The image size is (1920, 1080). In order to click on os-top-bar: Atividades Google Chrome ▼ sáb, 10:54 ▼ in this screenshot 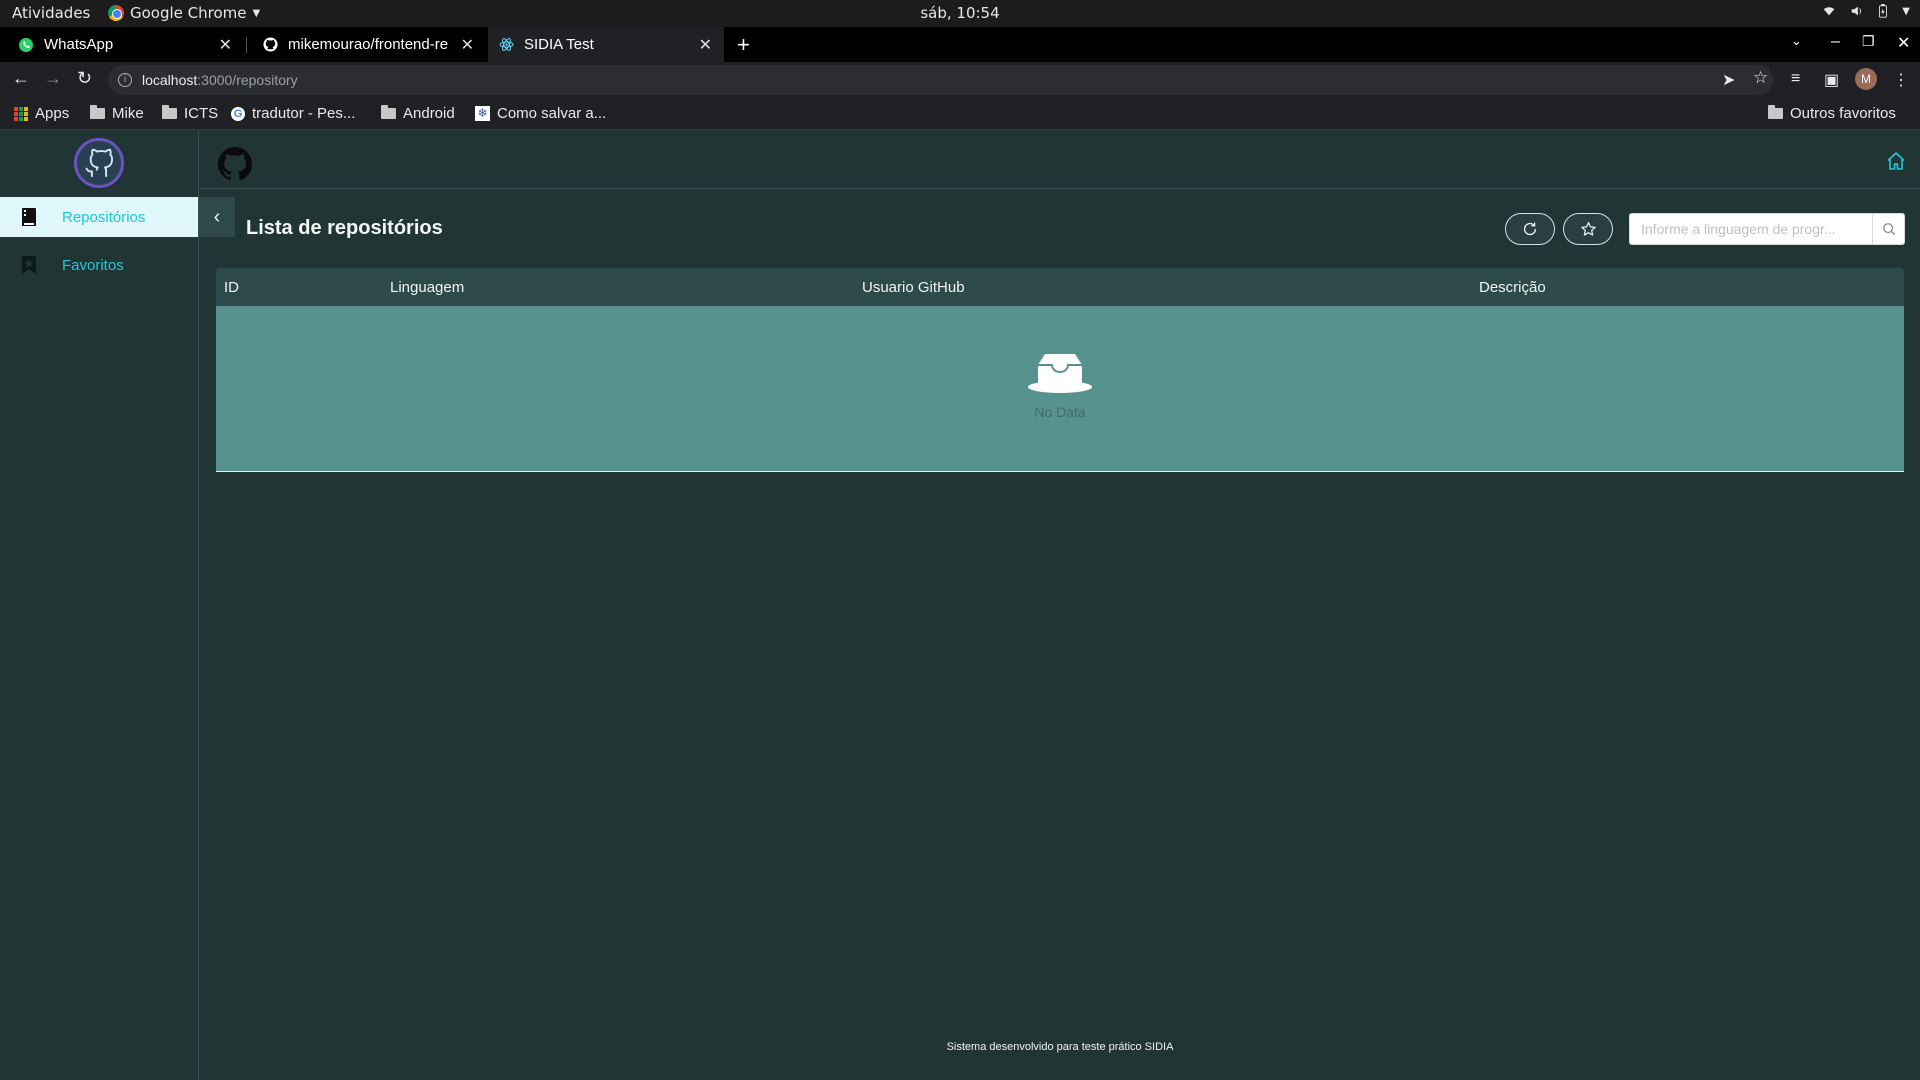, I will do `click(960, 13)`.